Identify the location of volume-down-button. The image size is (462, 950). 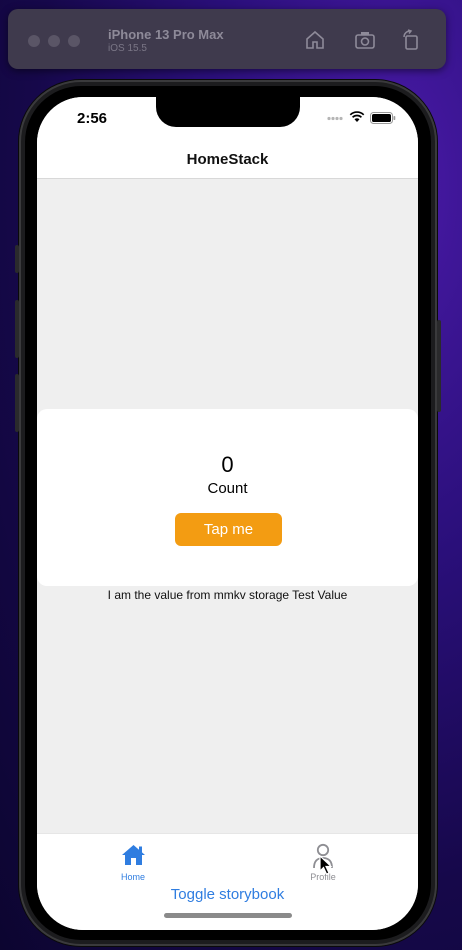
(17, 403).